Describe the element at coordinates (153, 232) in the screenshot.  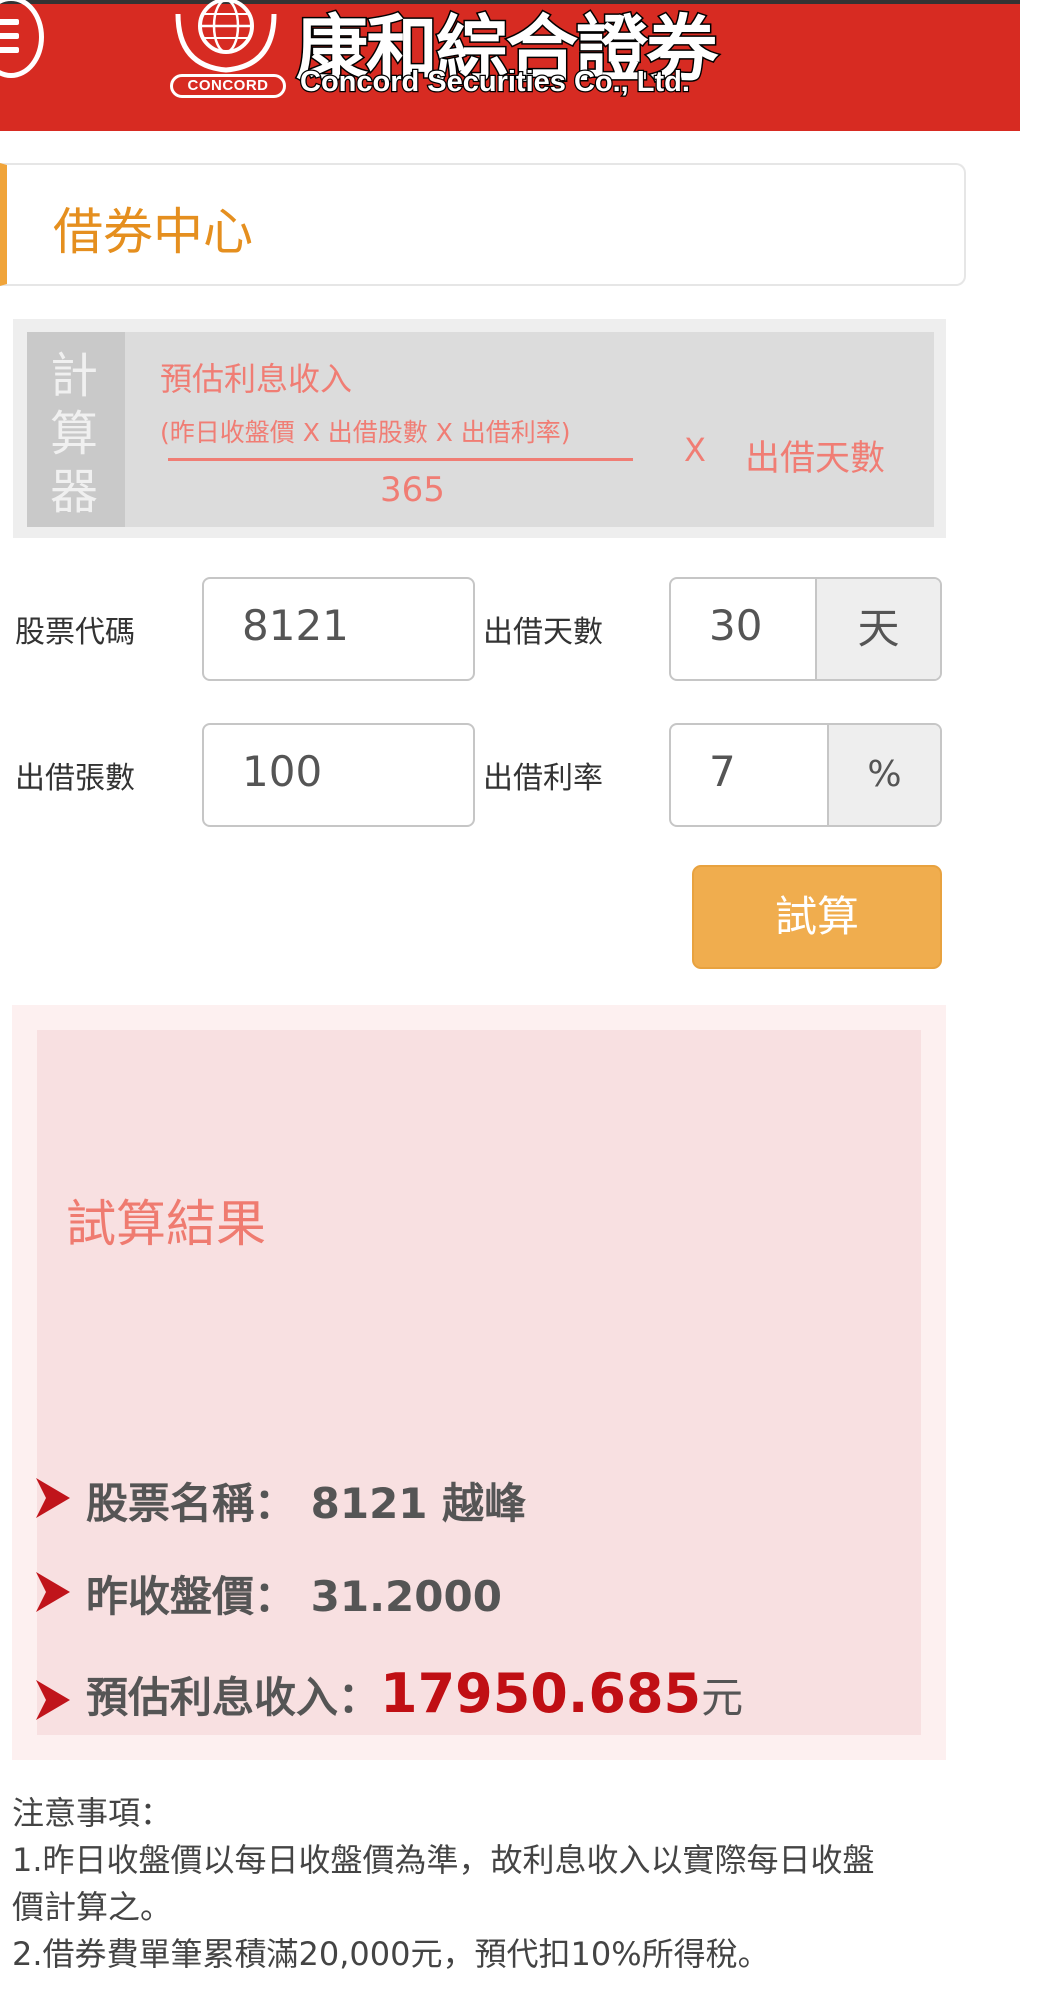
I see `page-title: 借券中心` at that location.